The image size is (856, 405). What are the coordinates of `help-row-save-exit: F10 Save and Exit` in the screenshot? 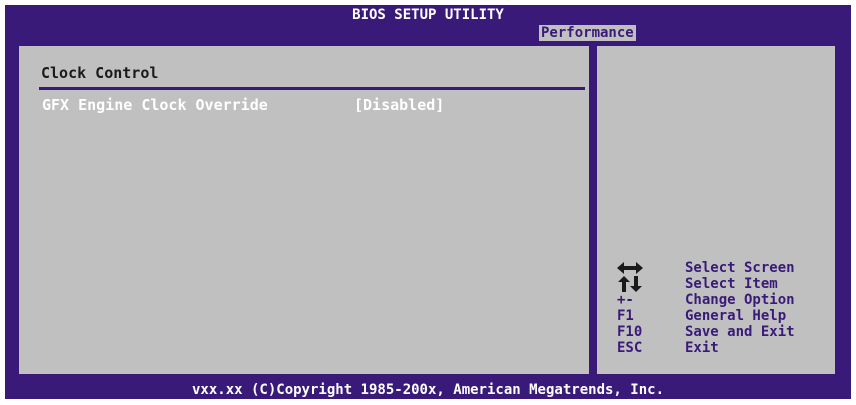 It's located at (716, 332).